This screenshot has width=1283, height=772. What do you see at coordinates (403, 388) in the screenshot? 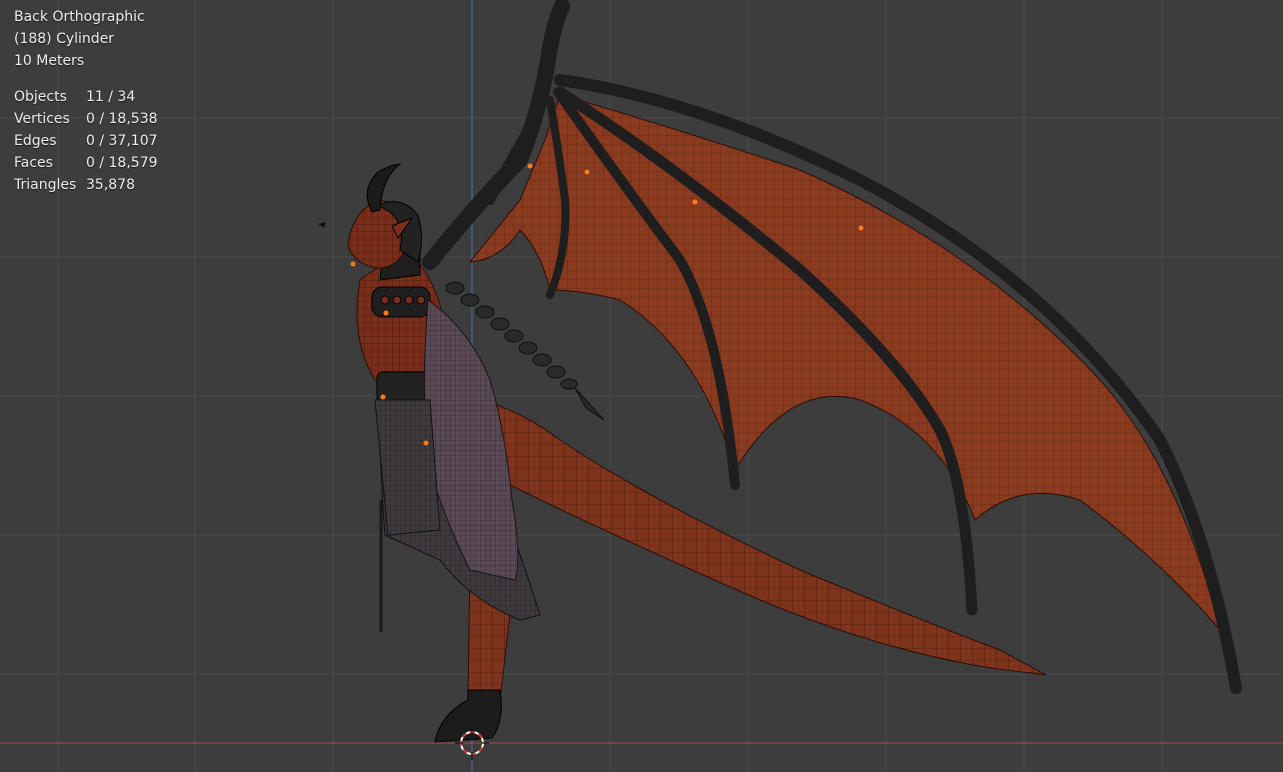
I see `belt` at bounding box center [403, 388].